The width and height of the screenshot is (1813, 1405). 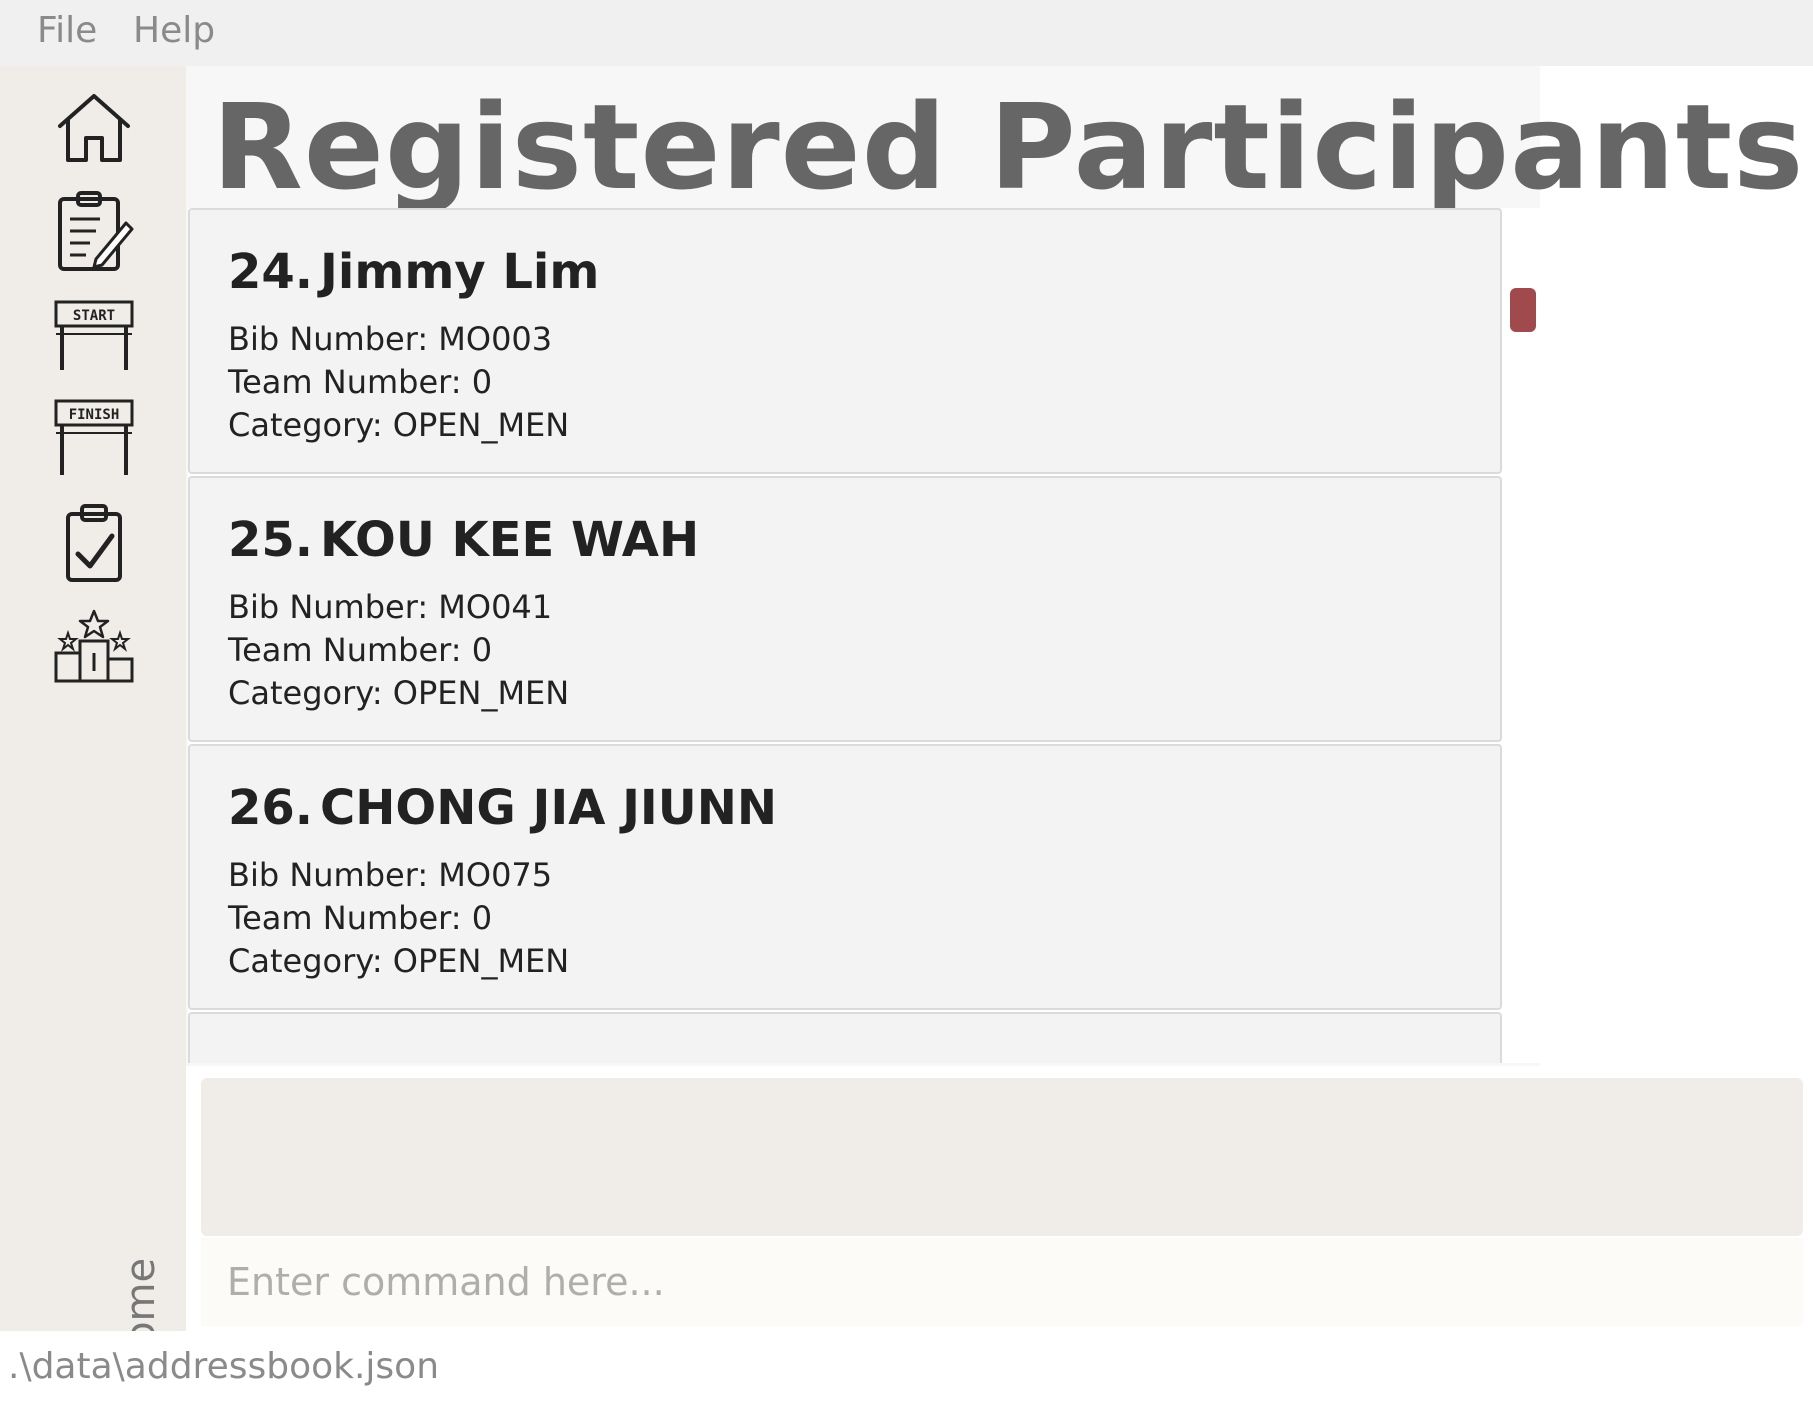 I want to click on nav-checklist-button, so click(x=94, y=542).